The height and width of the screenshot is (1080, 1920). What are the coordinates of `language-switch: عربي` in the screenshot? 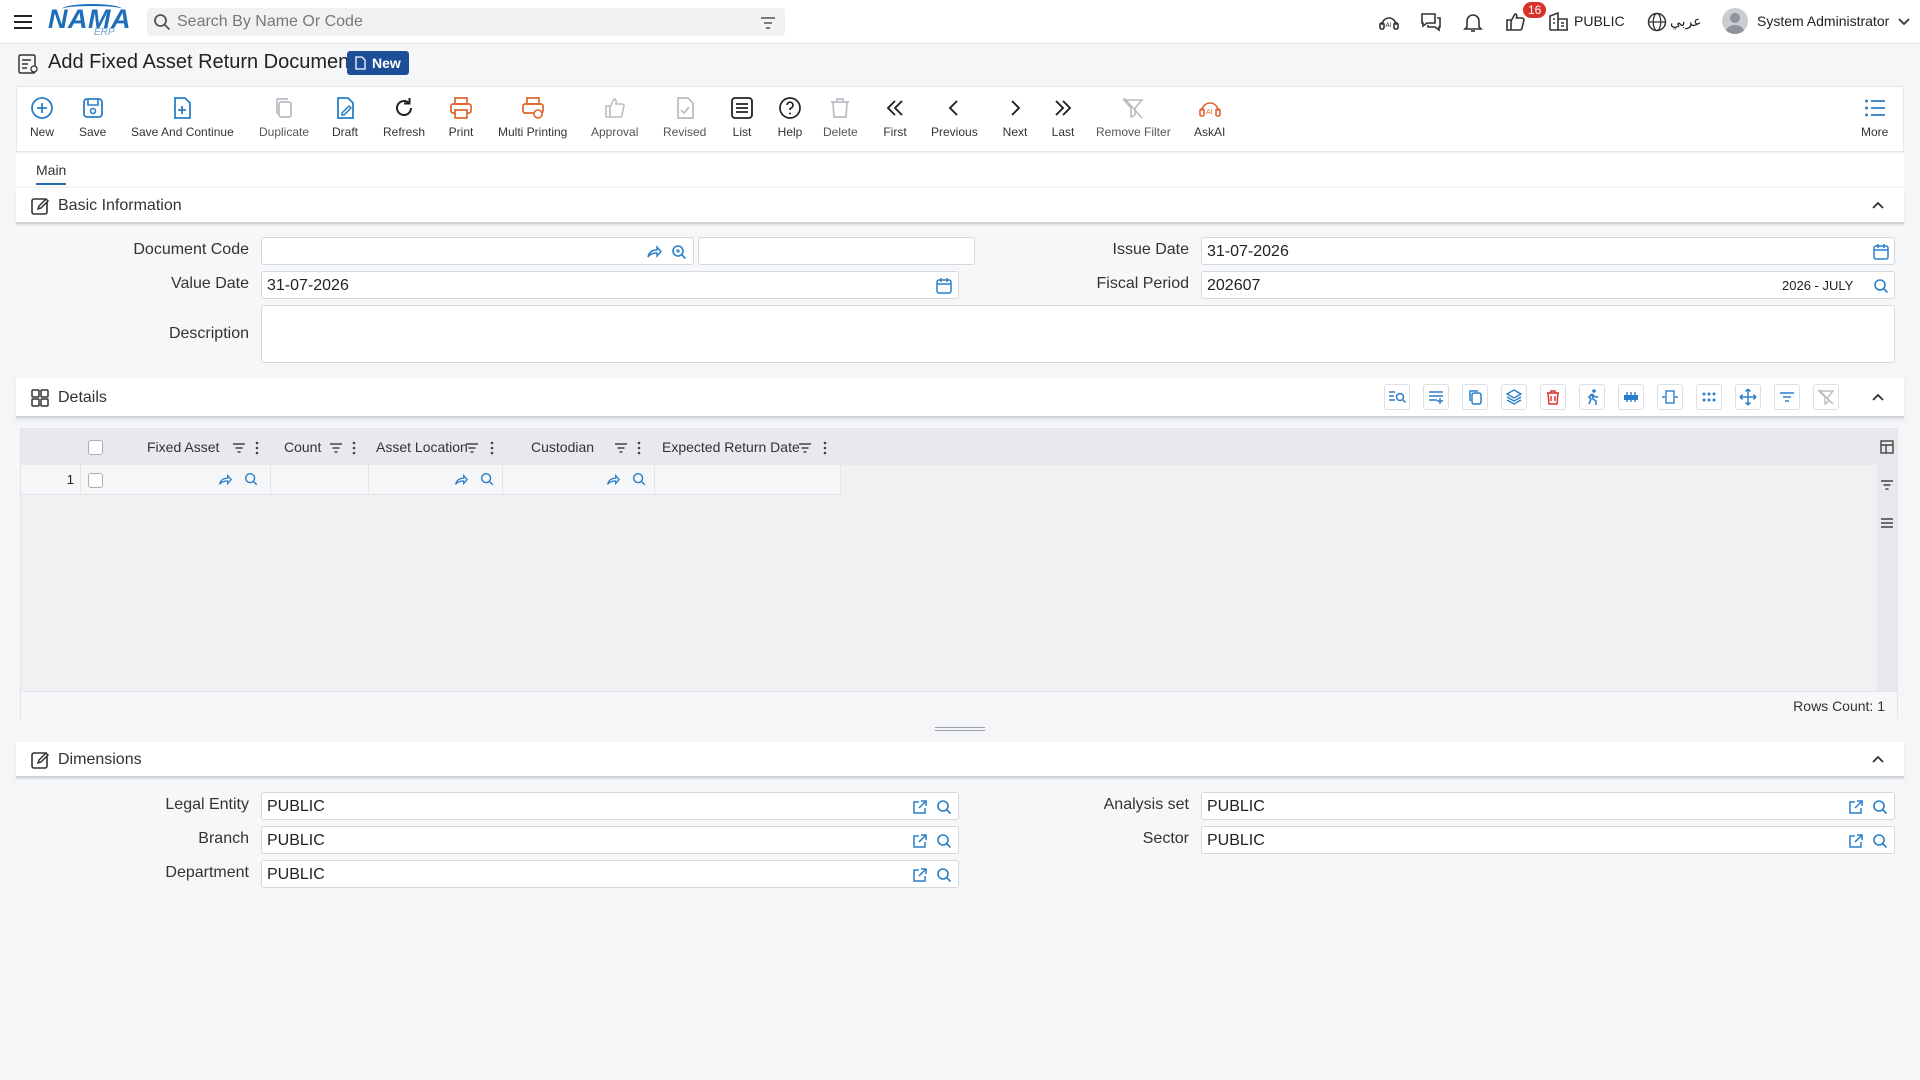 It's located at (1686, 21).